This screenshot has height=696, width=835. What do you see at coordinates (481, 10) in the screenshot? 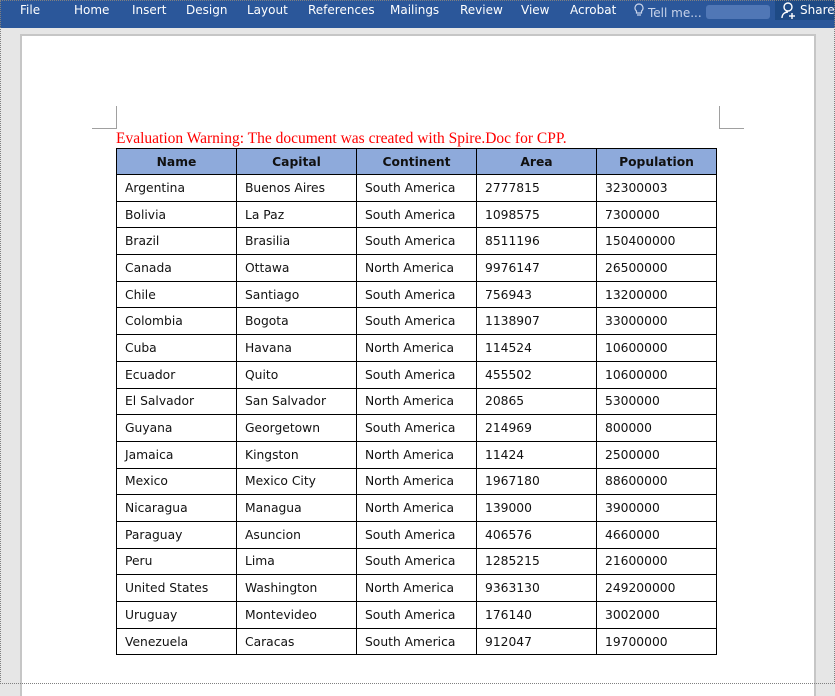
I see `tab-review: Review` at bounding box center [481, 10].